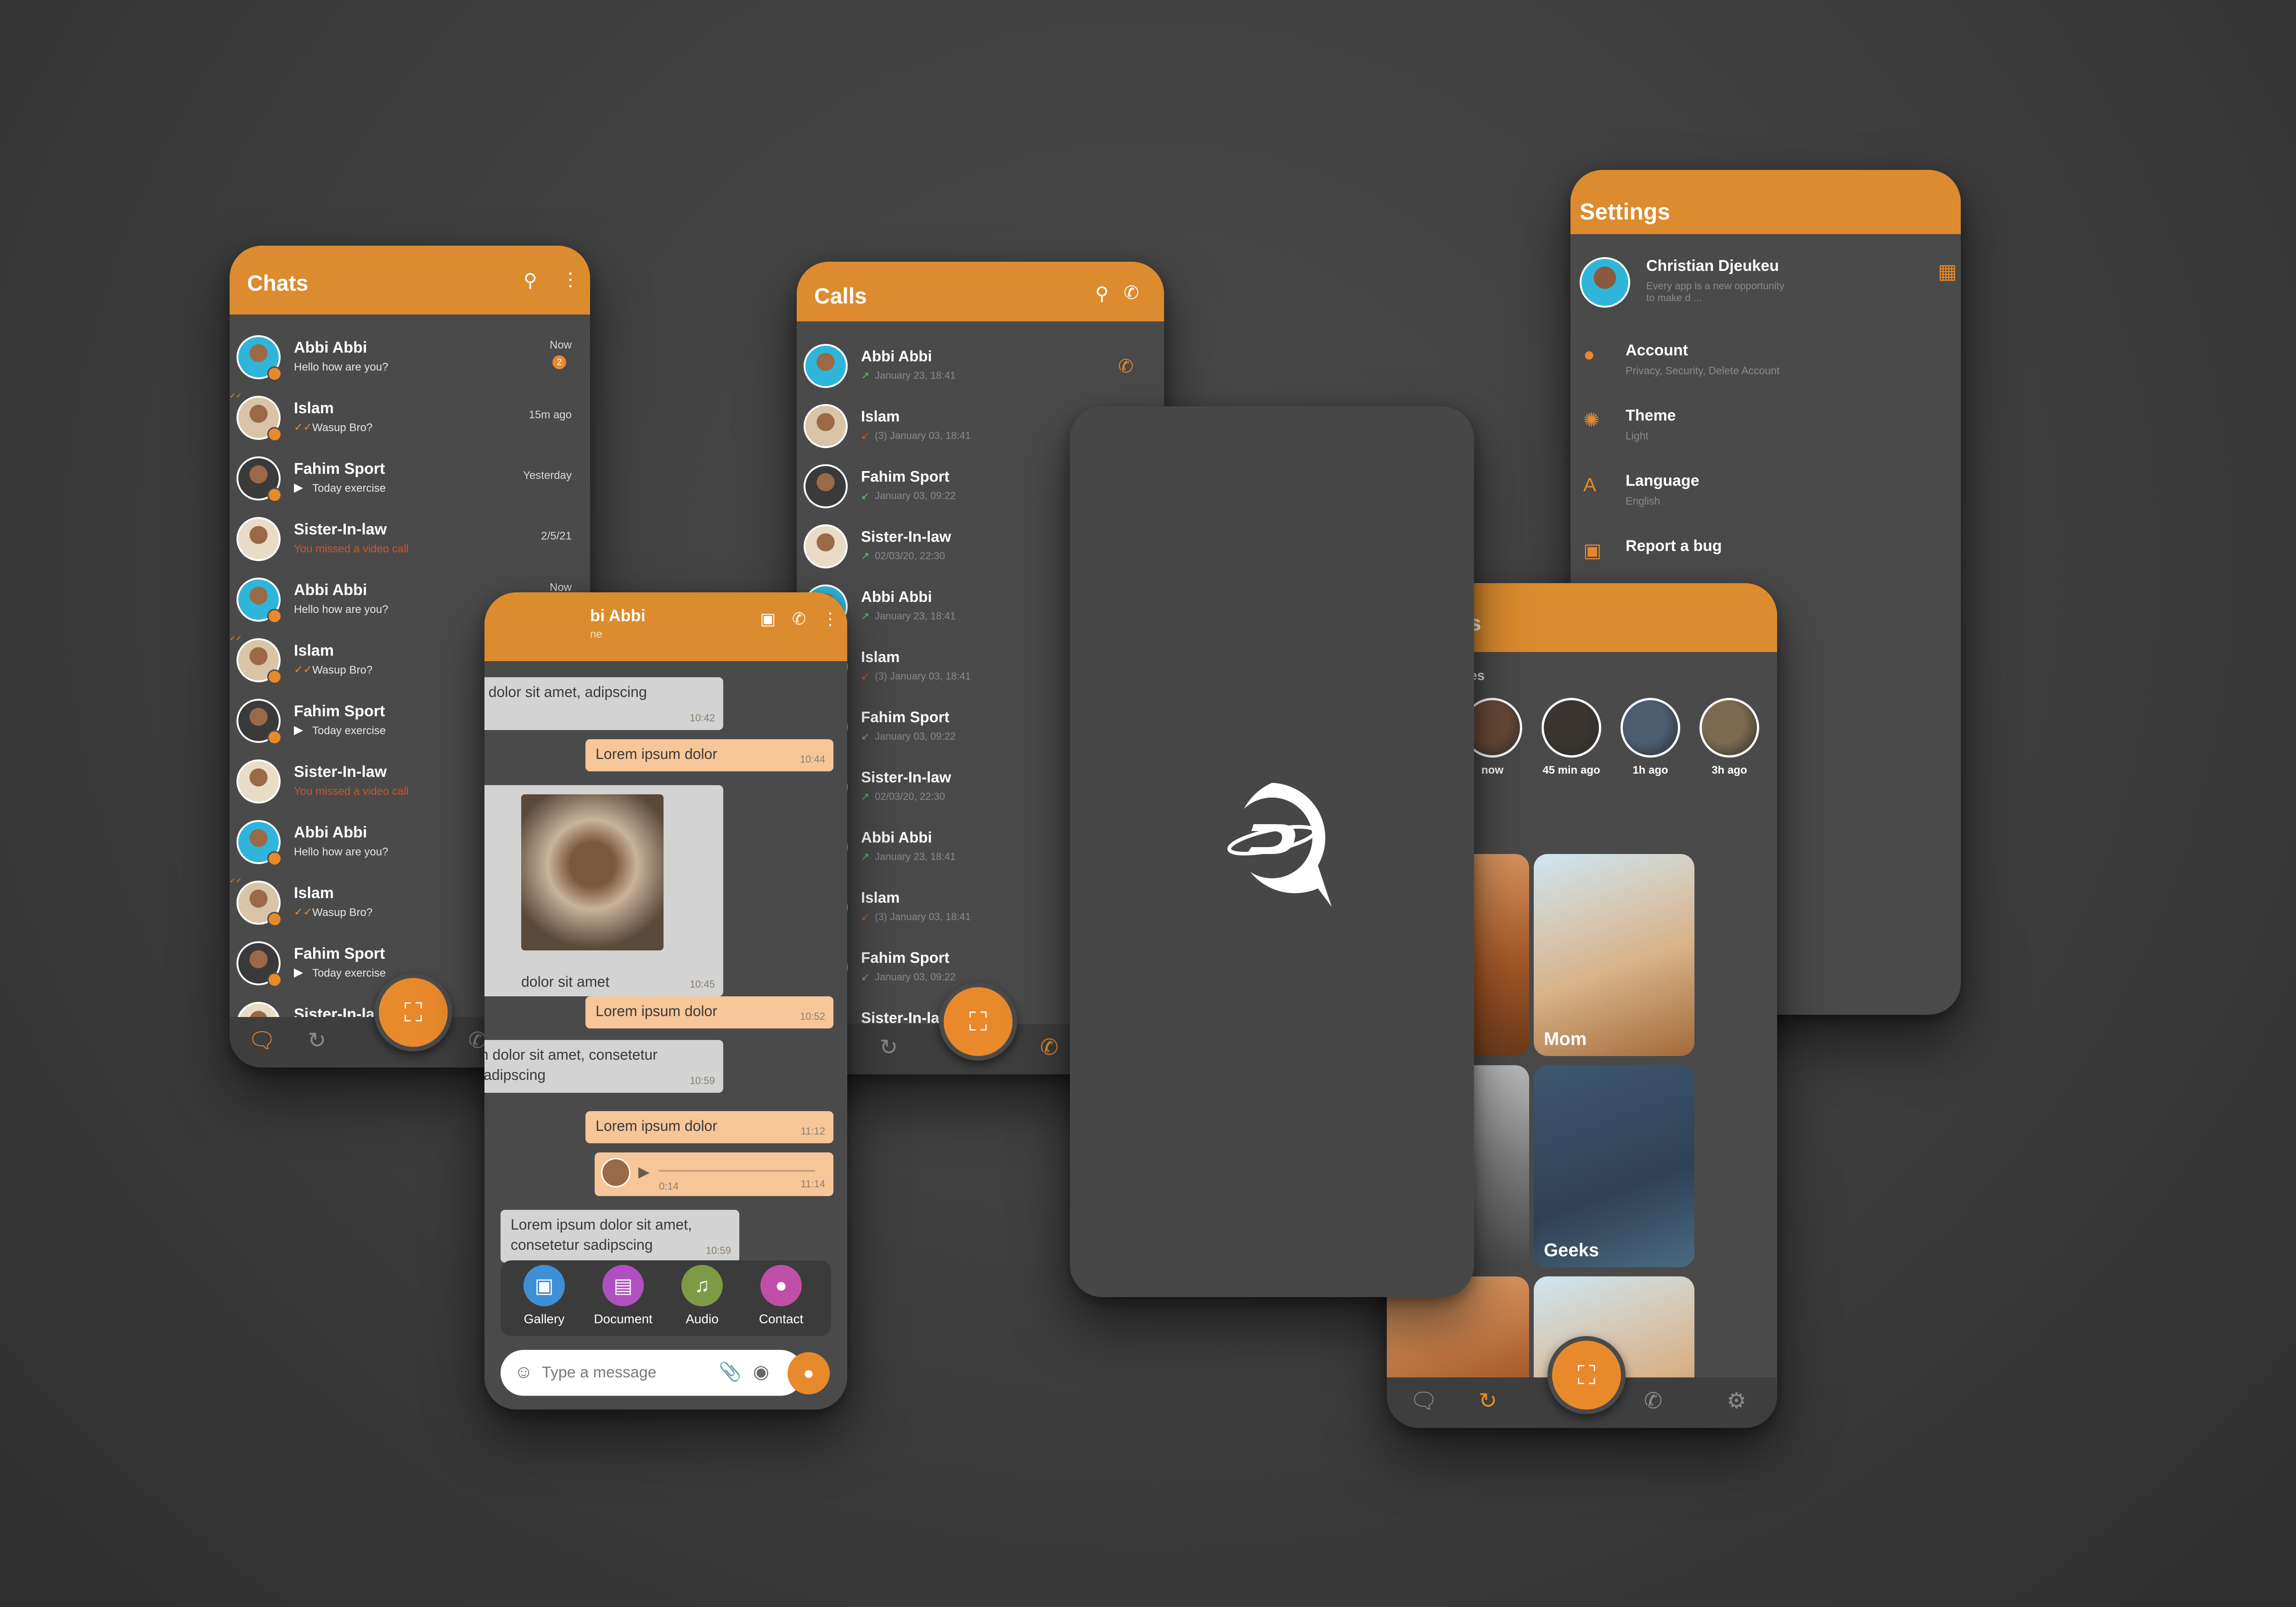  I want to click on message-bubble: Lorem ipsum dolor 11:12, so click(709, 1127).